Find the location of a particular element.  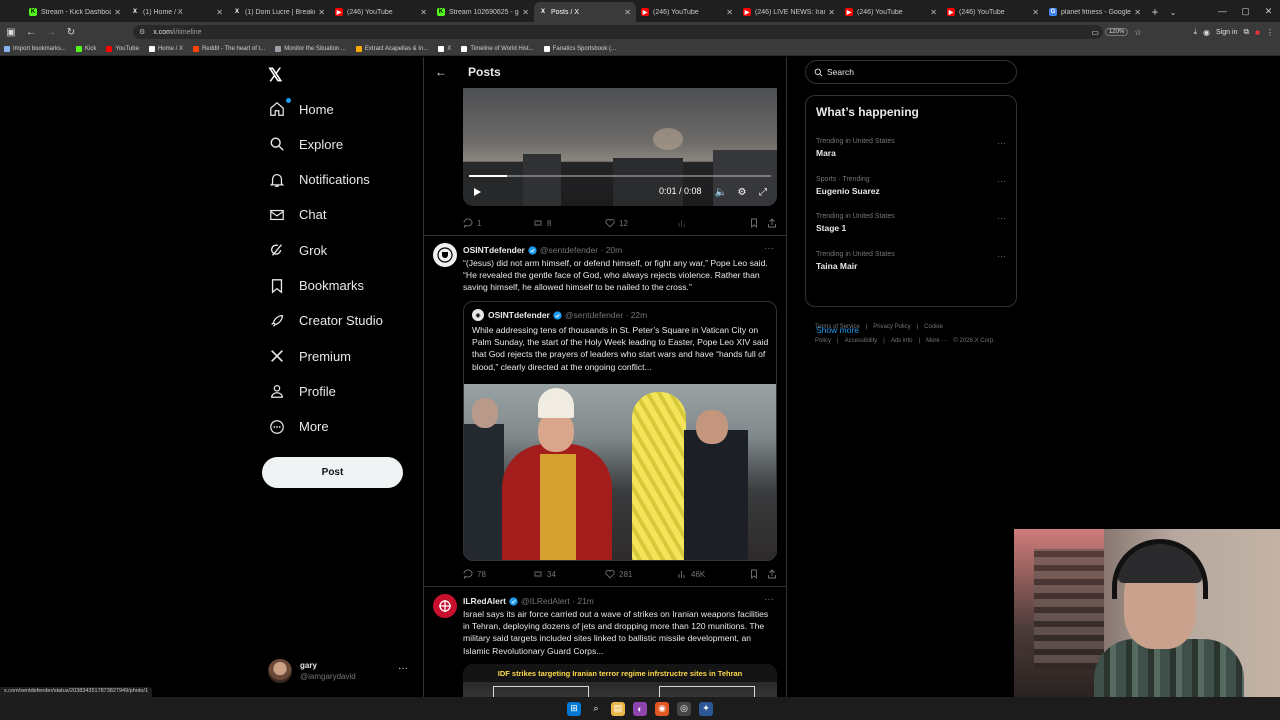

repost-button: 8 is located at coordinates (542, 223).